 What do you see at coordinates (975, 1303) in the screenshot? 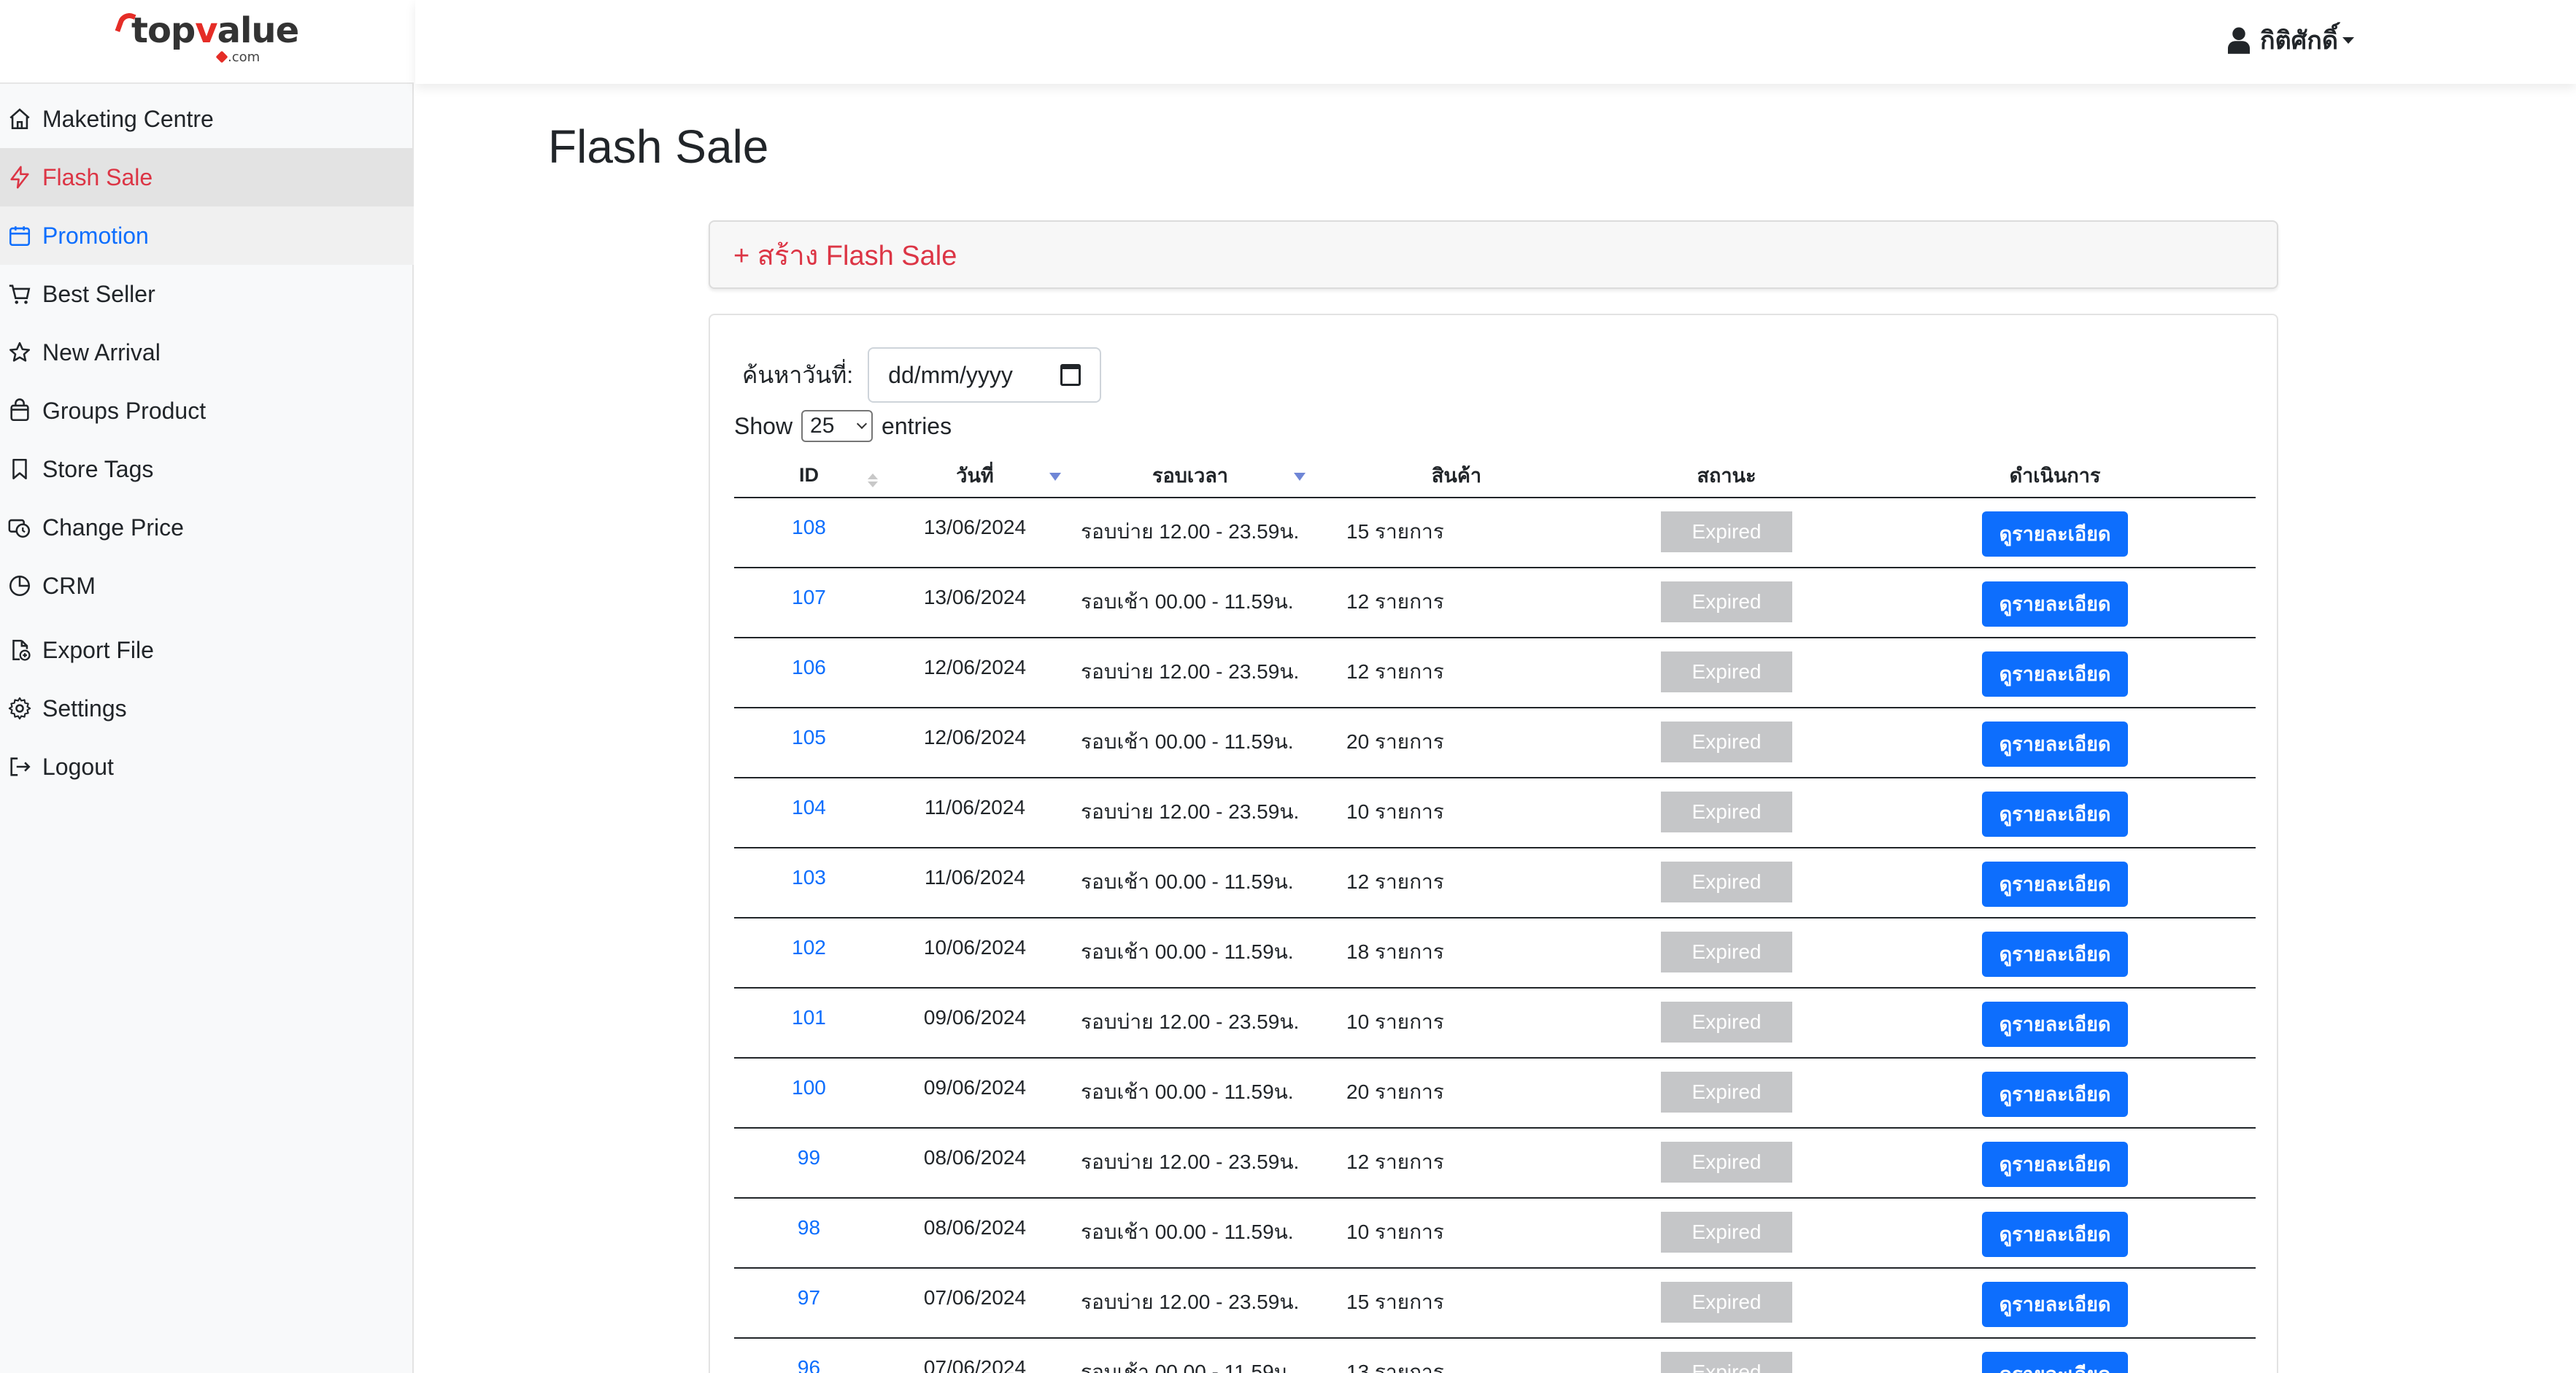
I see `row-date: 07/06/2024` at bounding box center [975, 1303].